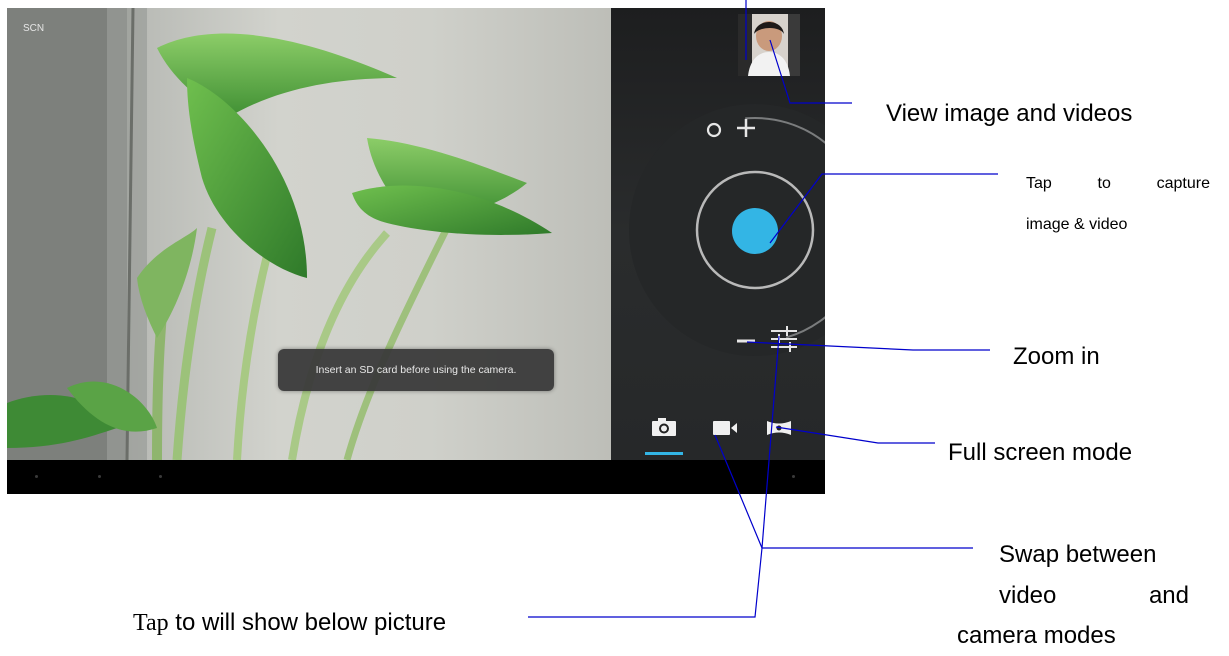 The image size is (1229, 656). I want to click on leader-line-tap, so click(645, 582).